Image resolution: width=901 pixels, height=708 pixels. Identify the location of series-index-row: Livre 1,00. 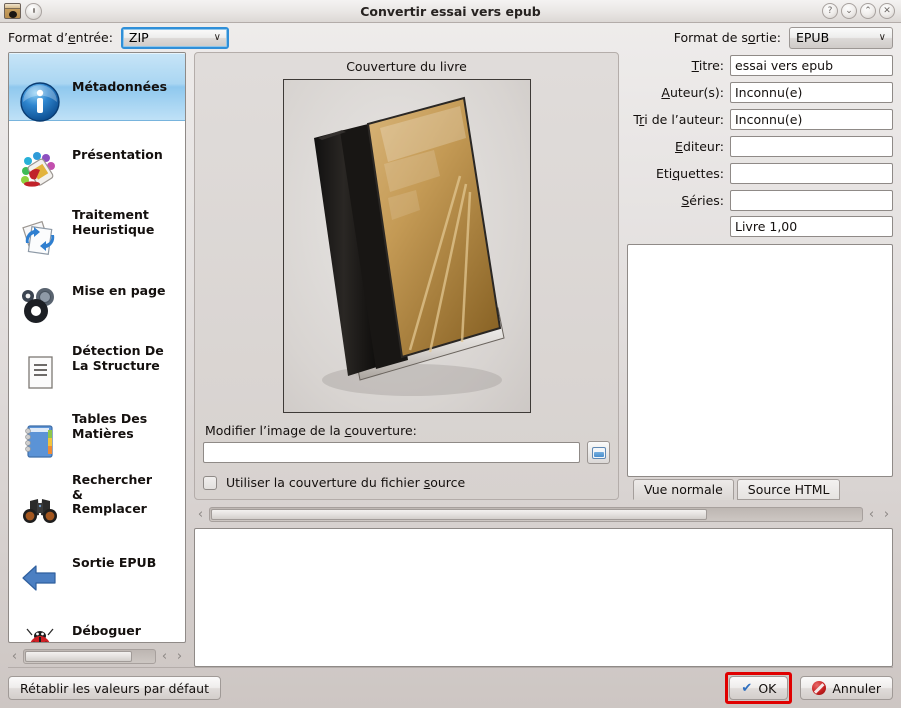
(760, 226).